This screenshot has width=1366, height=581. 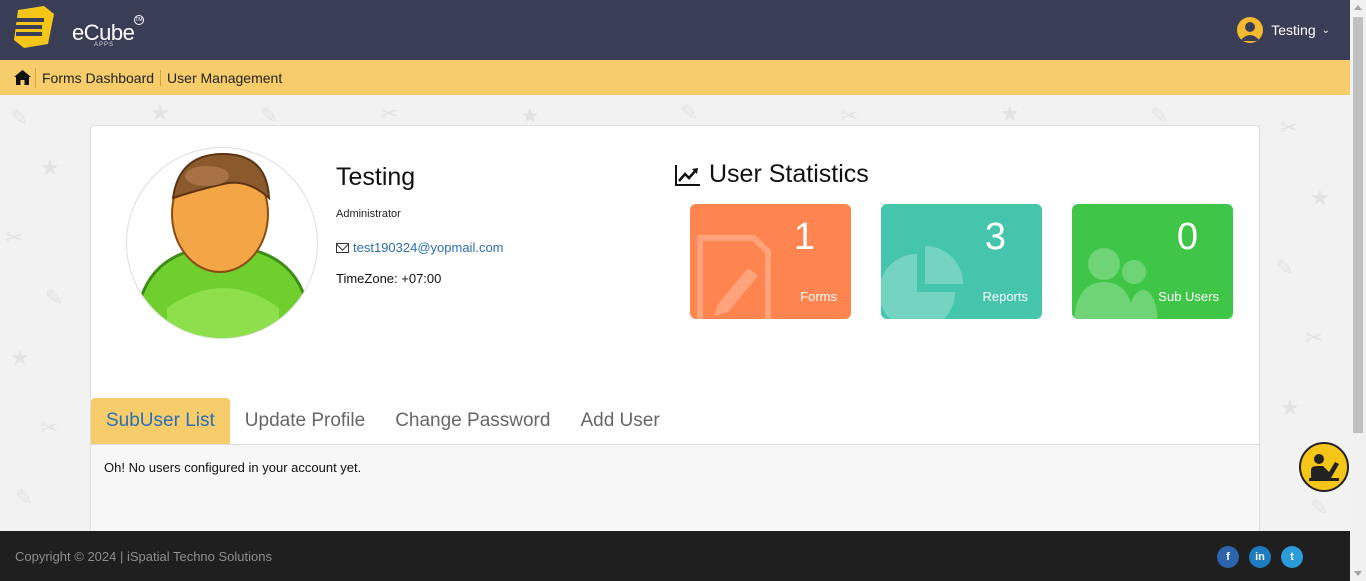 What do you see at coordinates (472, 421) in the screenshot?
I see `tab-change-password: Change Password` at bounding box center [472, 421].